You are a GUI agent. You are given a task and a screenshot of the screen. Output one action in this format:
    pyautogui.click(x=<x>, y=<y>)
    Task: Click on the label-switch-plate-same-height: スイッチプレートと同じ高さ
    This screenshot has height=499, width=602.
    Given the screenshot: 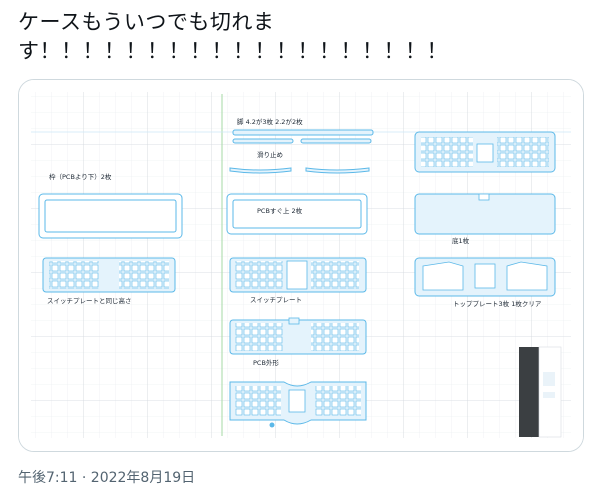 What is the action you would take?
    pyautogui.click(x=89, y=300)
    